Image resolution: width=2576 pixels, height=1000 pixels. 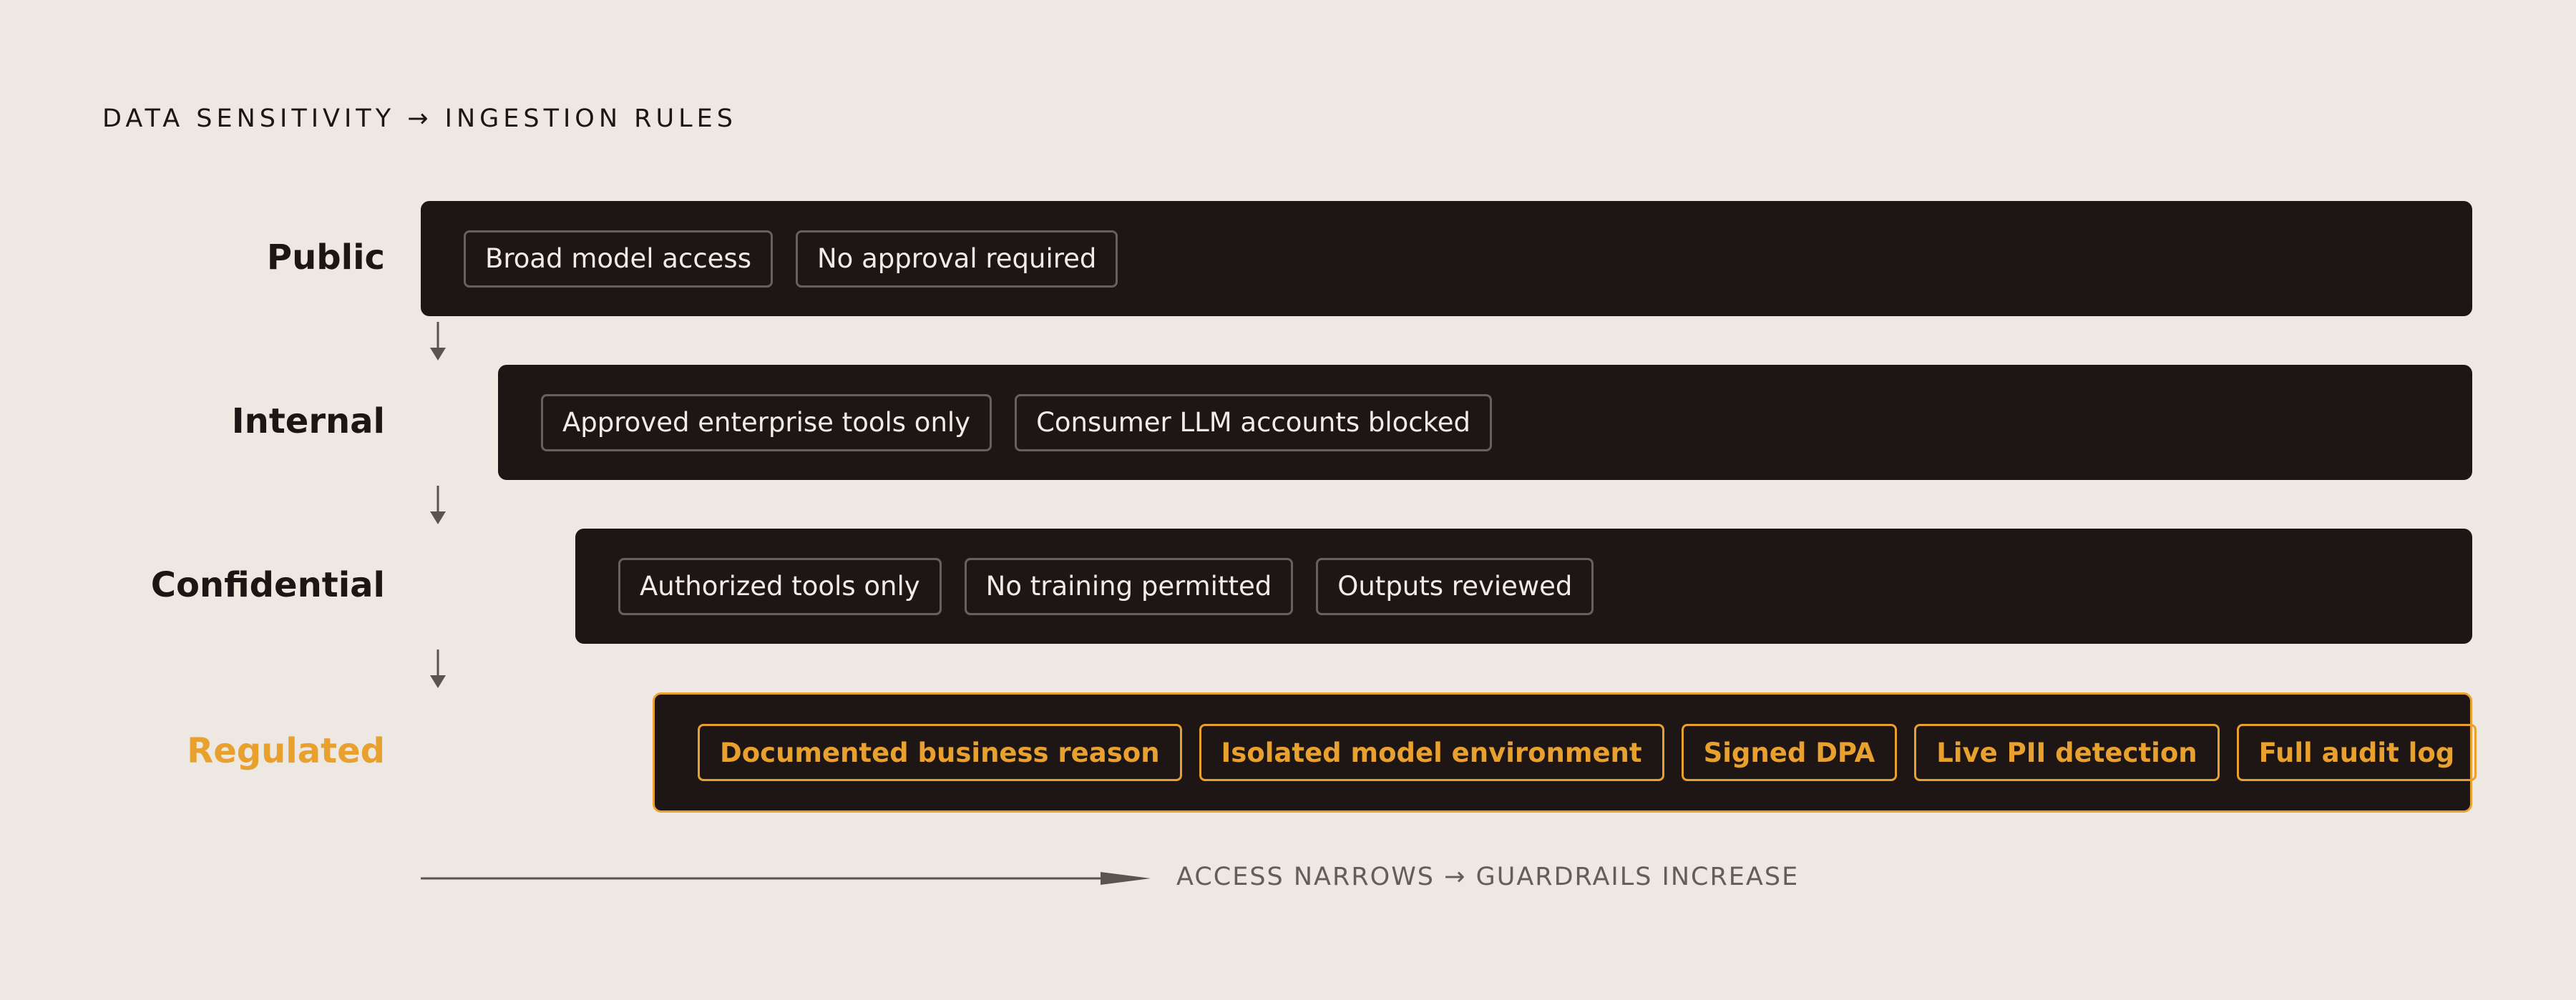 I want to click on rule-chip: Signed DPA, so click(x=1789, y=752).